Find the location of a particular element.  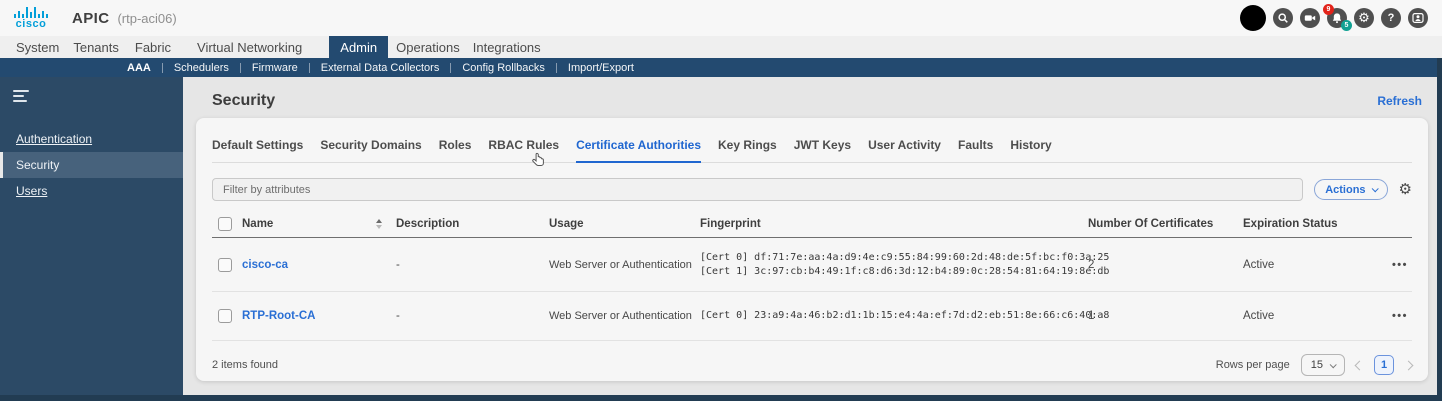

refresh-button: Refresh is located at coordinates (1399, 101).